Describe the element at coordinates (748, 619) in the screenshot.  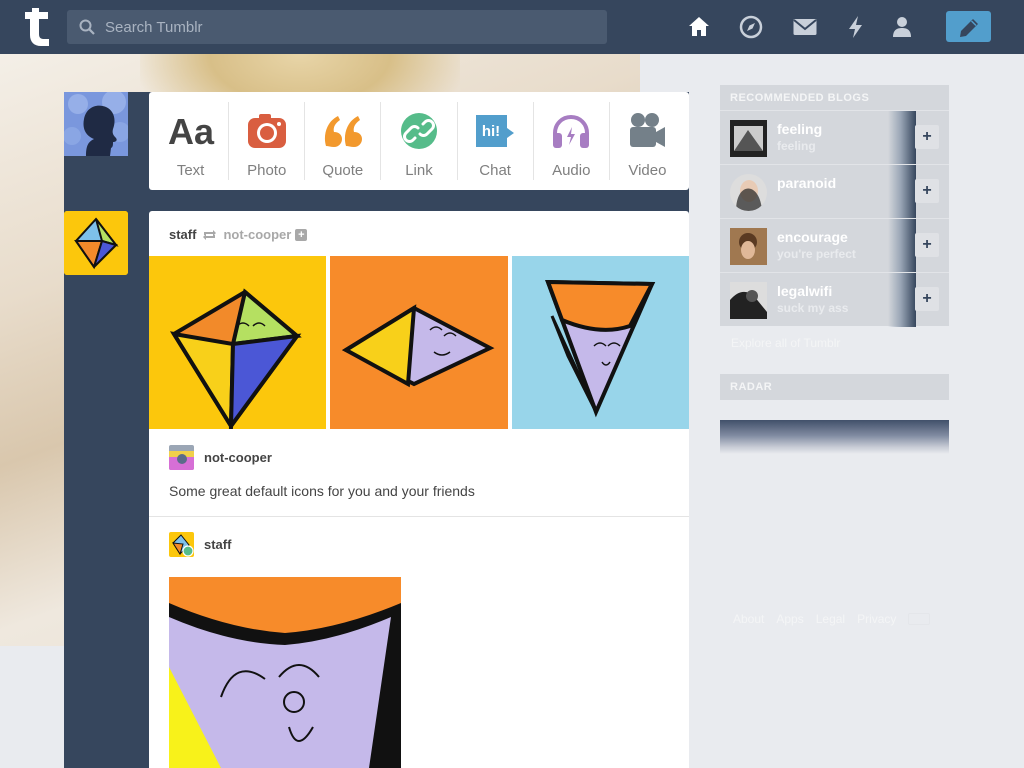
I see `footer-link-about: About` at that location.